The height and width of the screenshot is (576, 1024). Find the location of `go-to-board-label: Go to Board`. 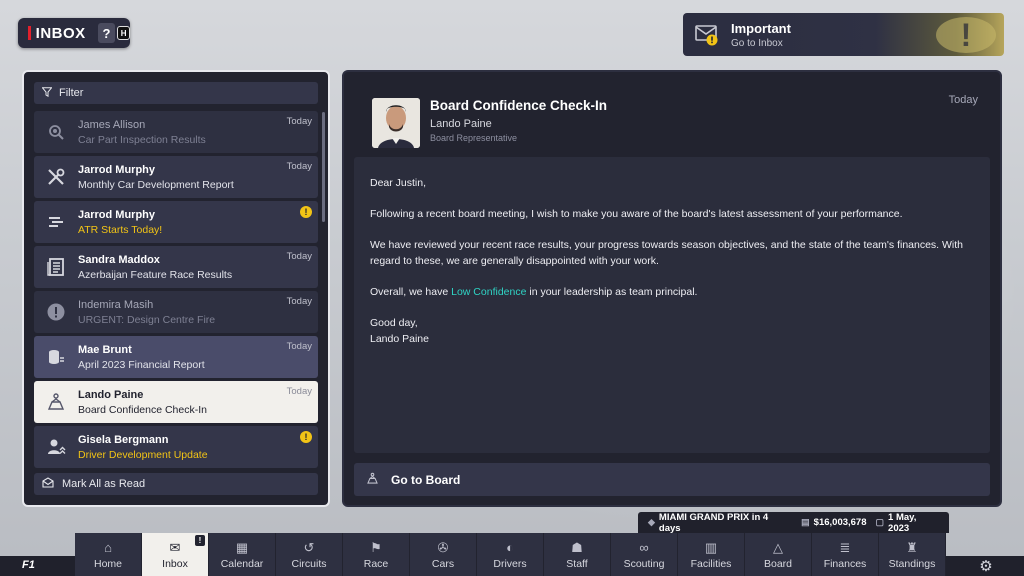

go-to-board-label: Go to Board is located at coordinates (426, 479).